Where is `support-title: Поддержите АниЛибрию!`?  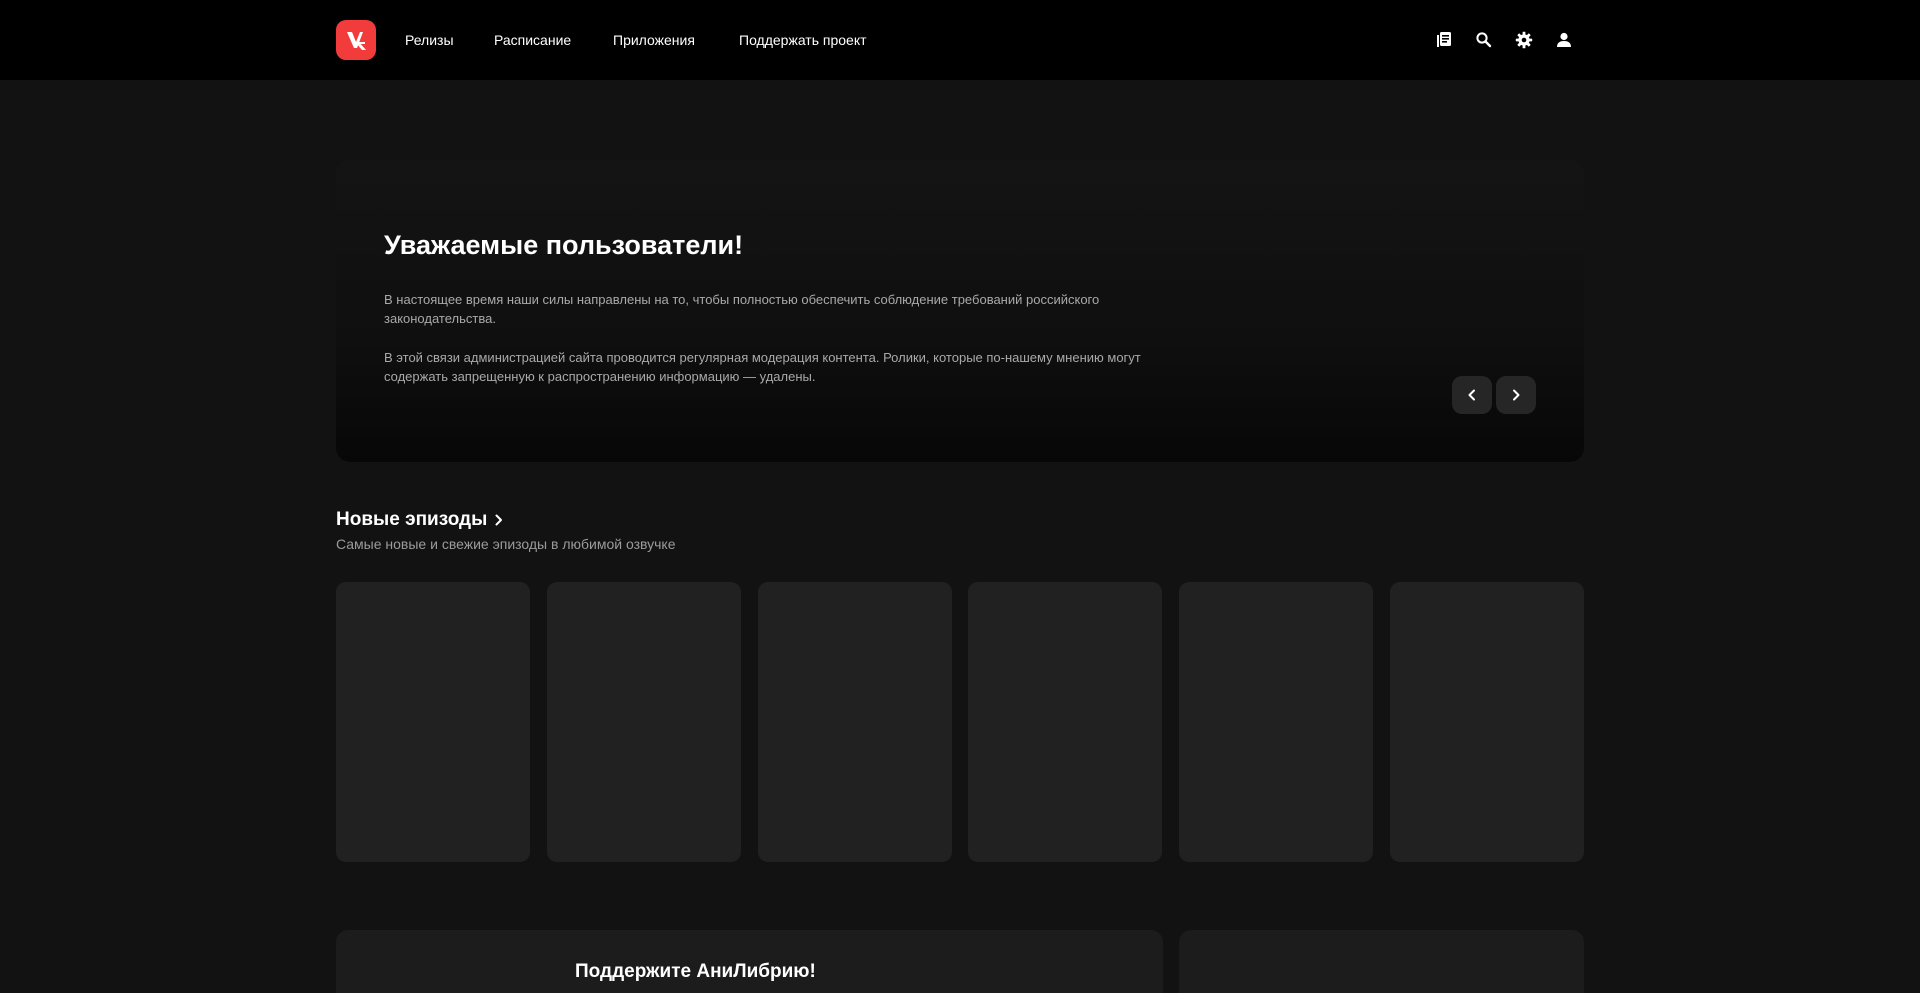
support-title: Поддержите АниЛибрию! is located at coordinates (695, 971).